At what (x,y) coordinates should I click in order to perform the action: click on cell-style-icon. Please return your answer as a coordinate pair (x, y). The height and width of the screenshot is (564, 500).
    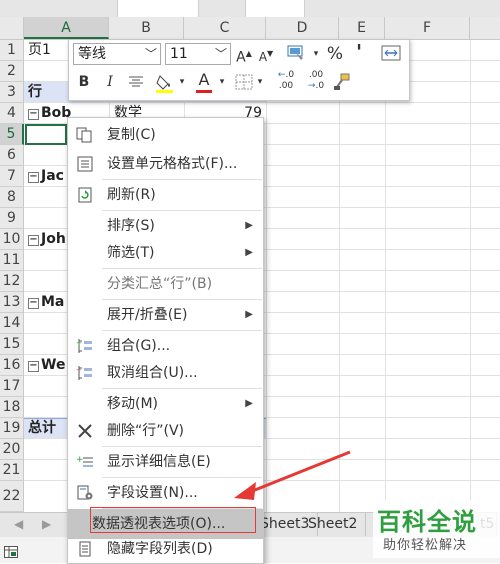
    Looking at the image, I should click on (298, 53).